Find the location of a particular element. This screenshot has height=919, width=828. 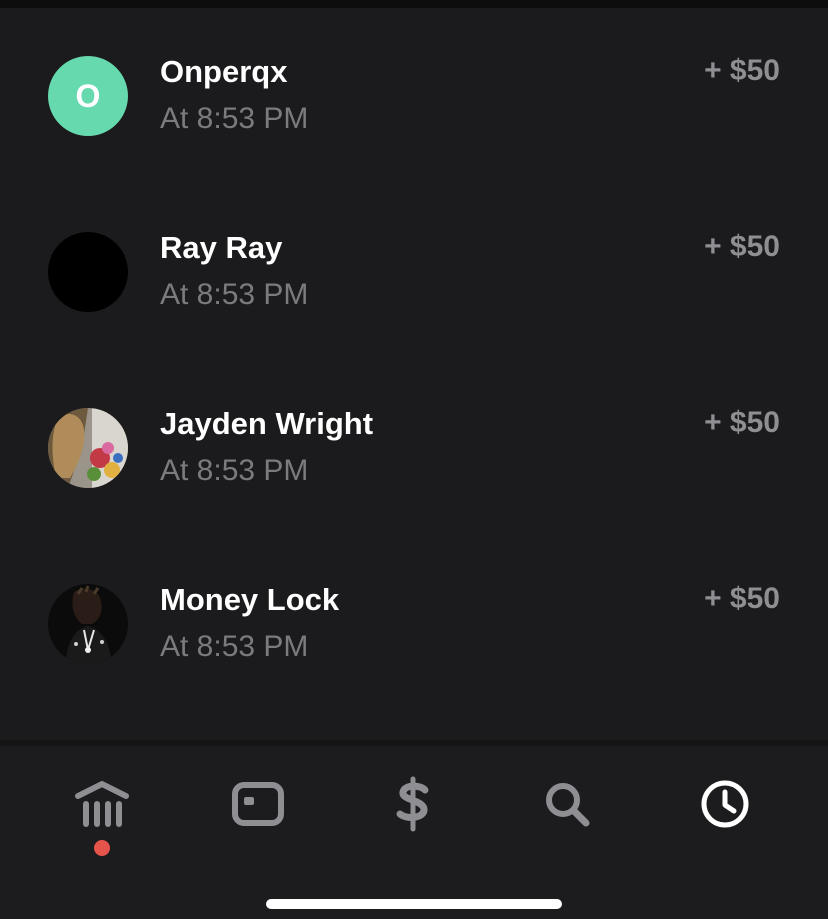

tab-search is located at coordinates (567, 804).